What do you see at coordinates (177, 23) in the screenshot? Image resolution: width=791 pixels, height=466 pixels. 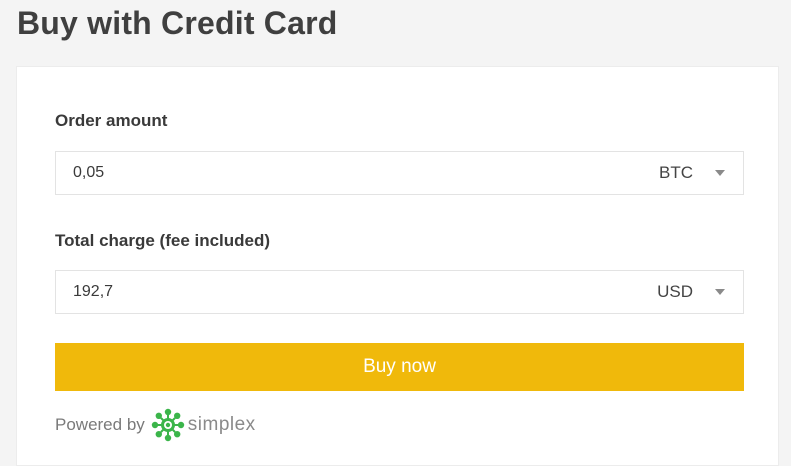 I see `page-title: Buy with Credit Card` at bounding box center [177, 23].